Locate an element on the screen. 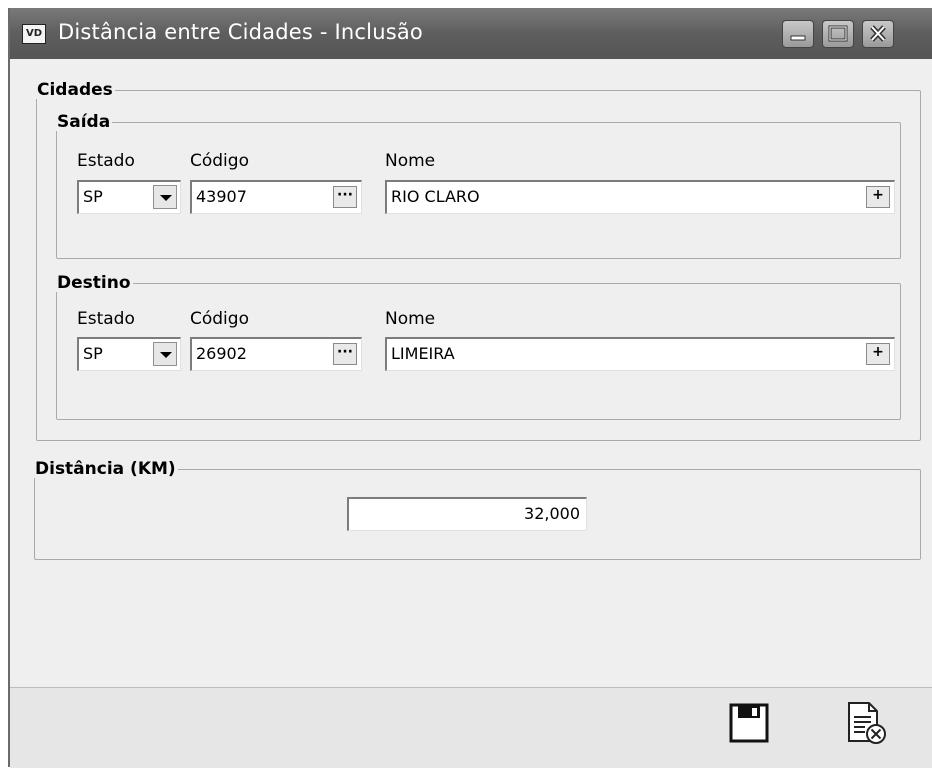 Image resolution: width=932 pixels, height=768 pixels. destino-codigo-lookup-button: ··· is located at coordinates (345, 354).